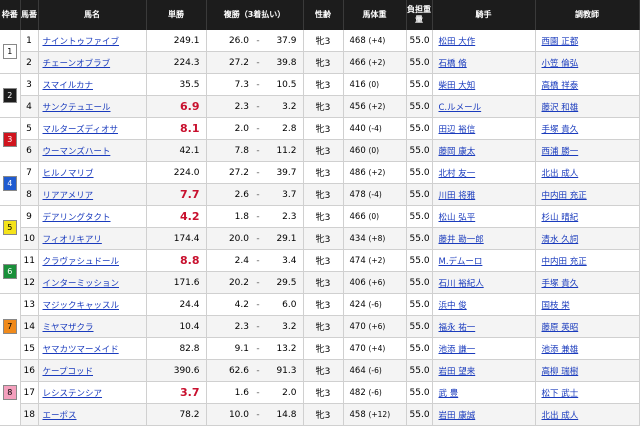 This screenshot has height=426, width=640. I want to click on jockey-link: 石橋 脩, so click(453, 64).